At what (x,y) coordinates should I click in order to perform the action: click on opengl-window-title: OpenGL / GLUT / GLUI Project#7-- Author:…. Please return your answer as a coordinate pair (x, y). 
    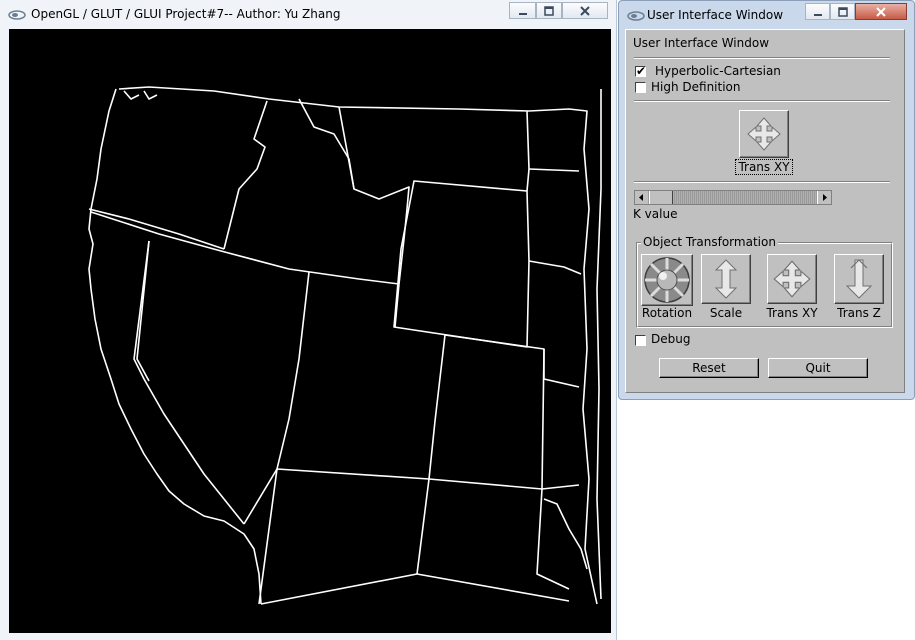
    Looking at the image, I should click on (186, 14).